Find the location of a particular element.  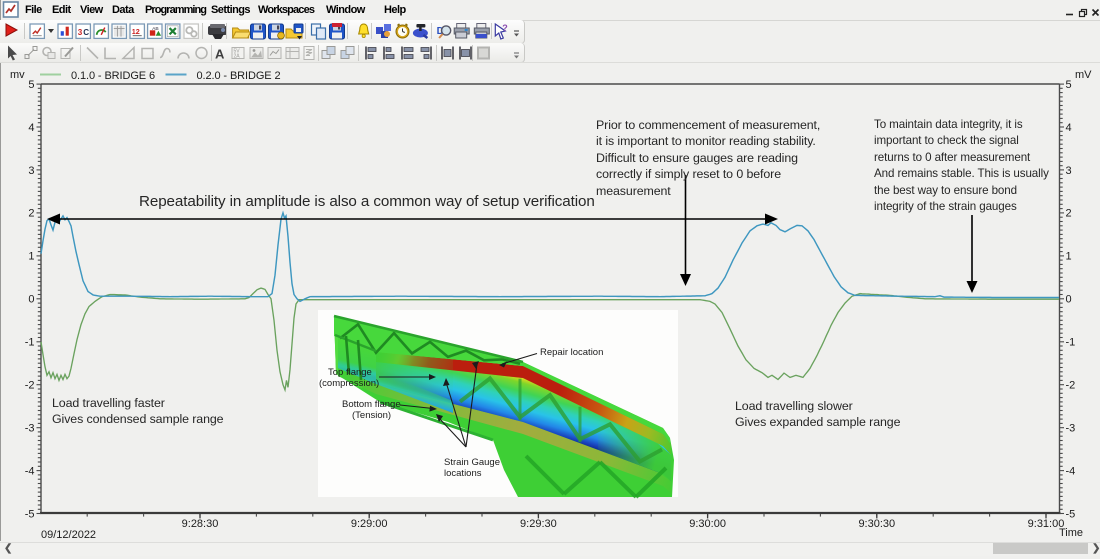

svg-text: 9:28:30 is located at coordinates (200, 524).